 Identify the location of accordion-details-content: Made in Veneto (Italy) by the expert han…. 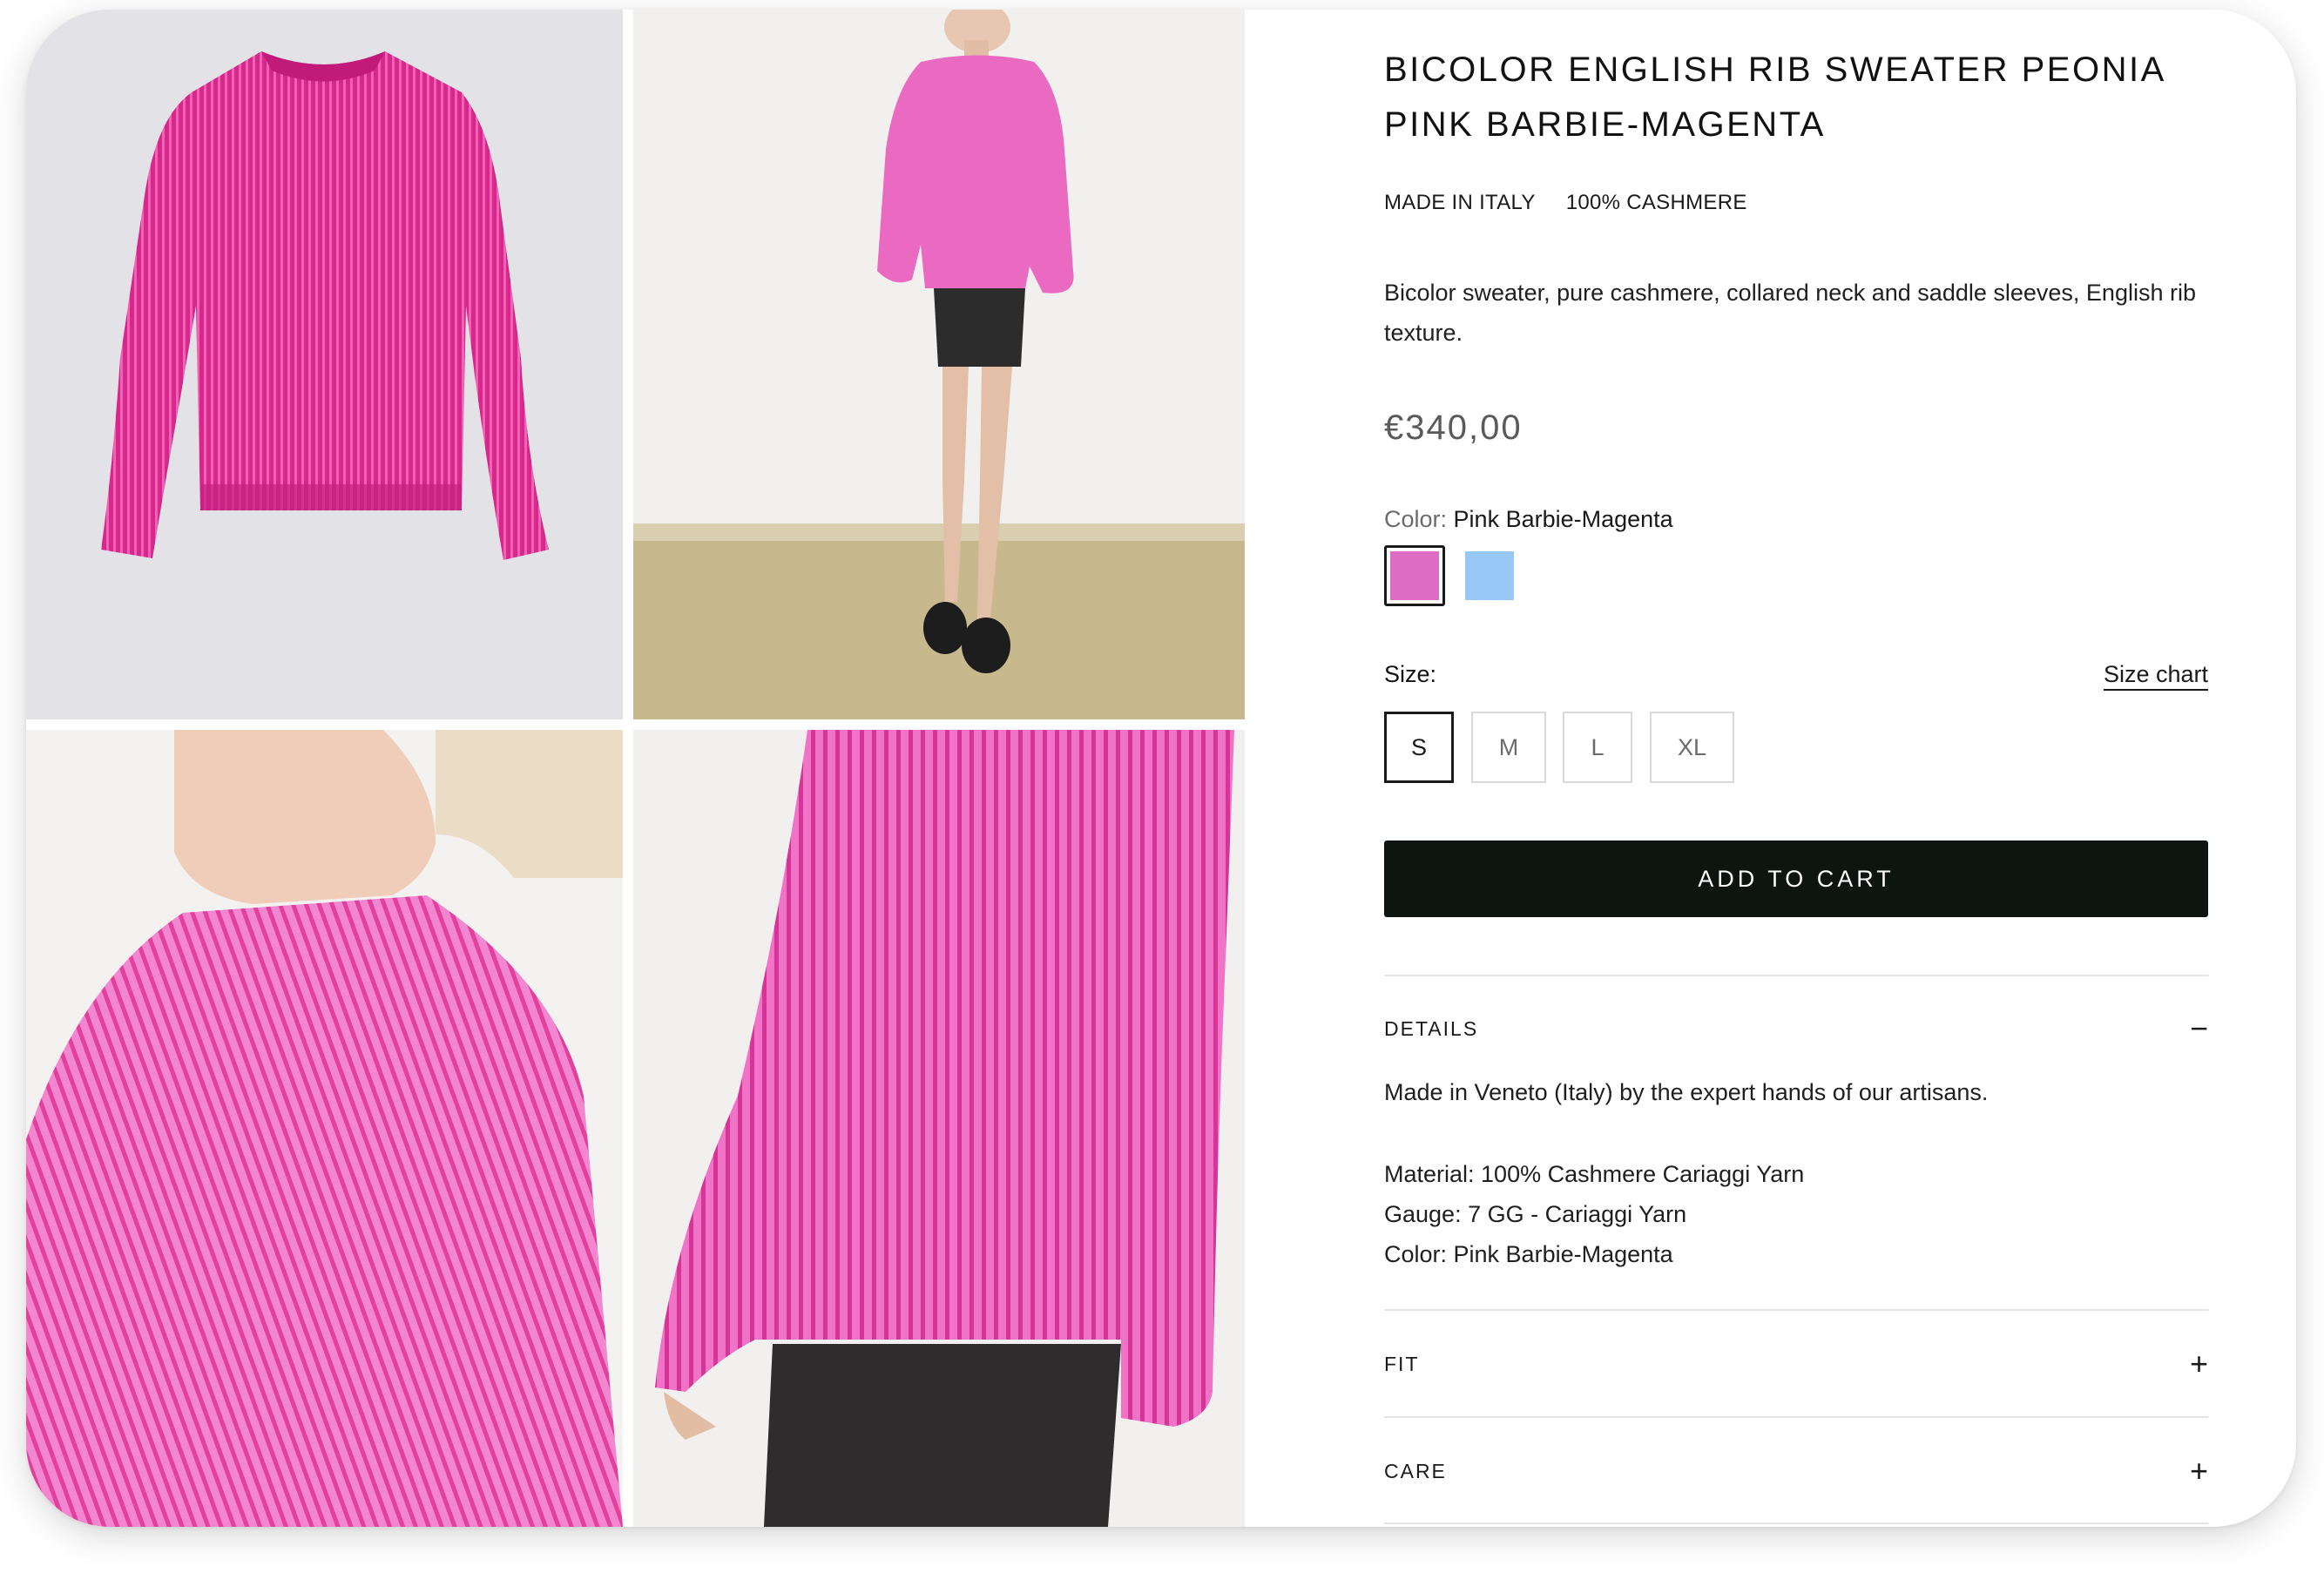
(1796, 1173).